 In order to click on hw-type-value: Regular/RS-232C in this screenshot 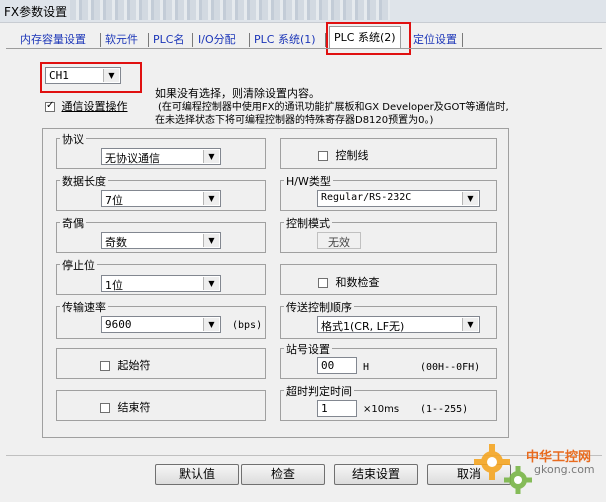, I will do `click(366, 197)`.